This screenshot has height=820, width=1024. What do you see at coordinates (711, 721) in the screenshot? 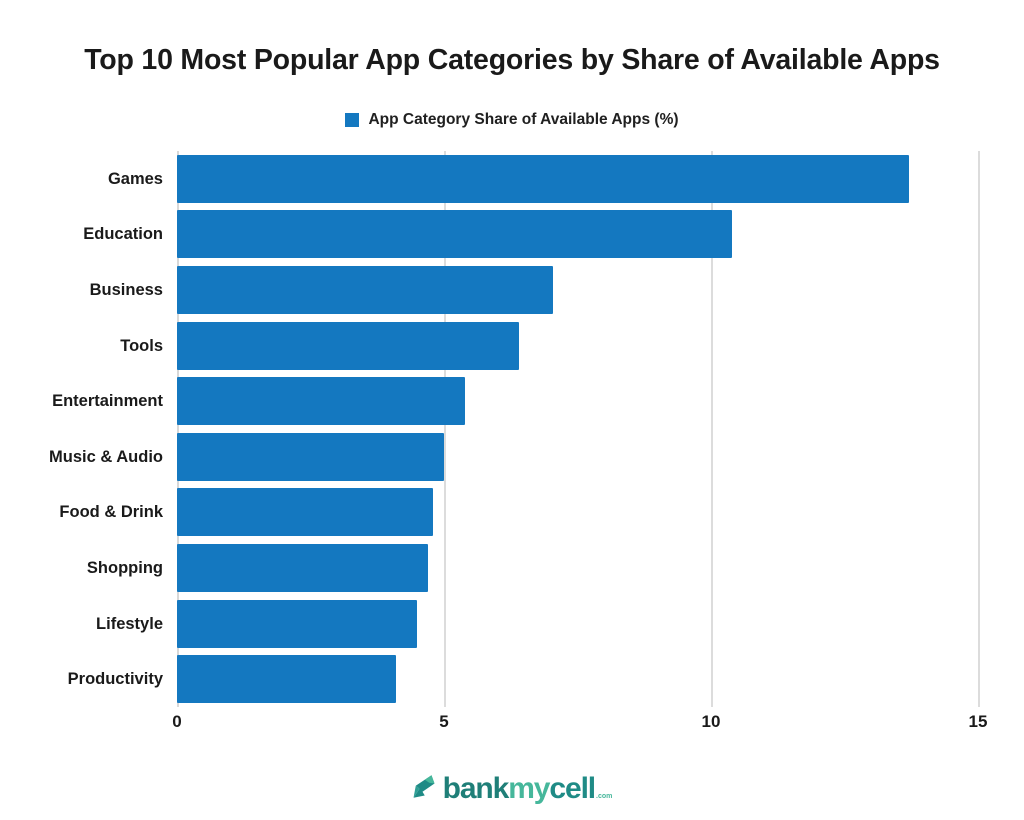
I see `x-axis-tick-10: 10` at bounding box center [711, 721].